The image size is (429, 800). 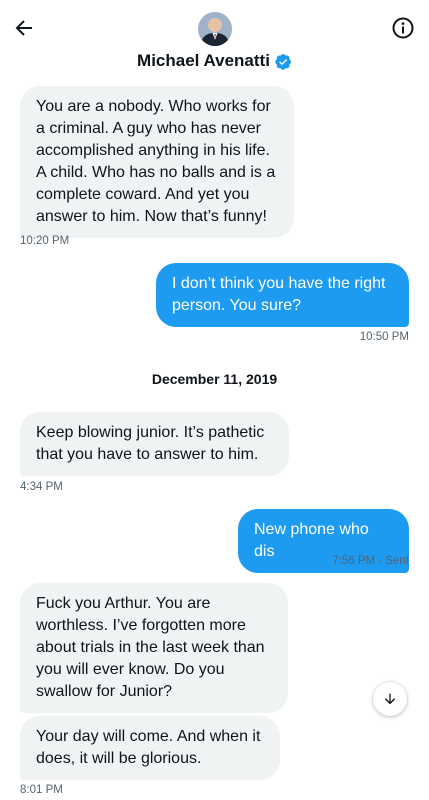 I want to click on back-button, so click(x=24, y=28).